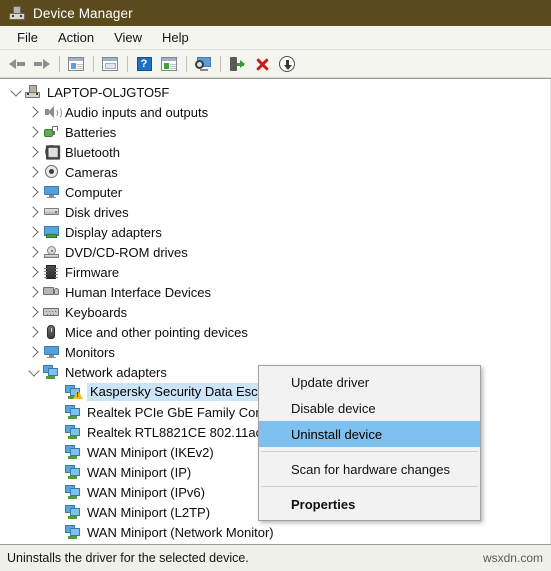  What do you see at coordinates (51, 172) in the screenshot?
I see `camera-icon` at bounding box center [51, 172].